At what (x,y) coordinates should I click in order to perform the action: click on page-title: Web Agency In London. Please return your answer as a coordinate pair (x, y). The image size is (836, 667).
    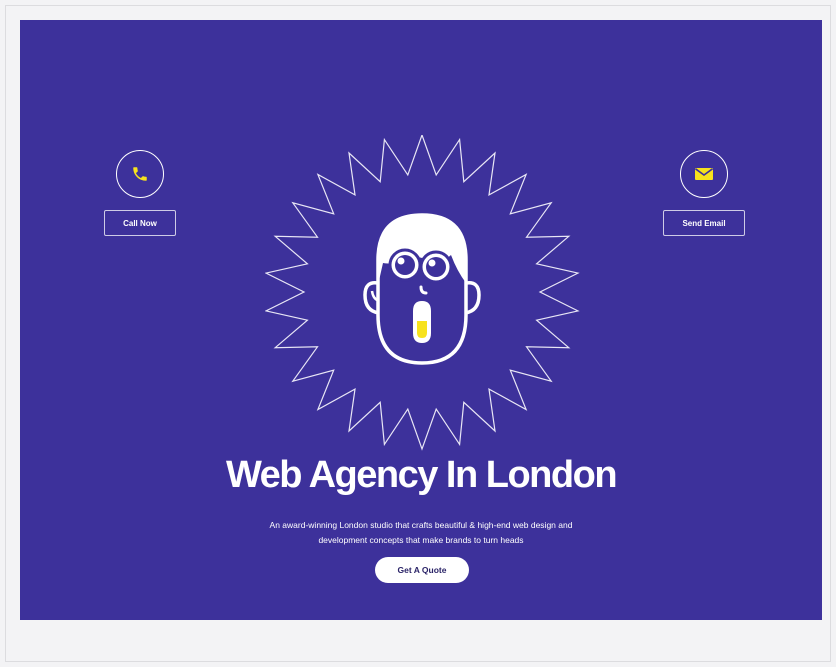
    Looking at the image, I should click on (421, 475).